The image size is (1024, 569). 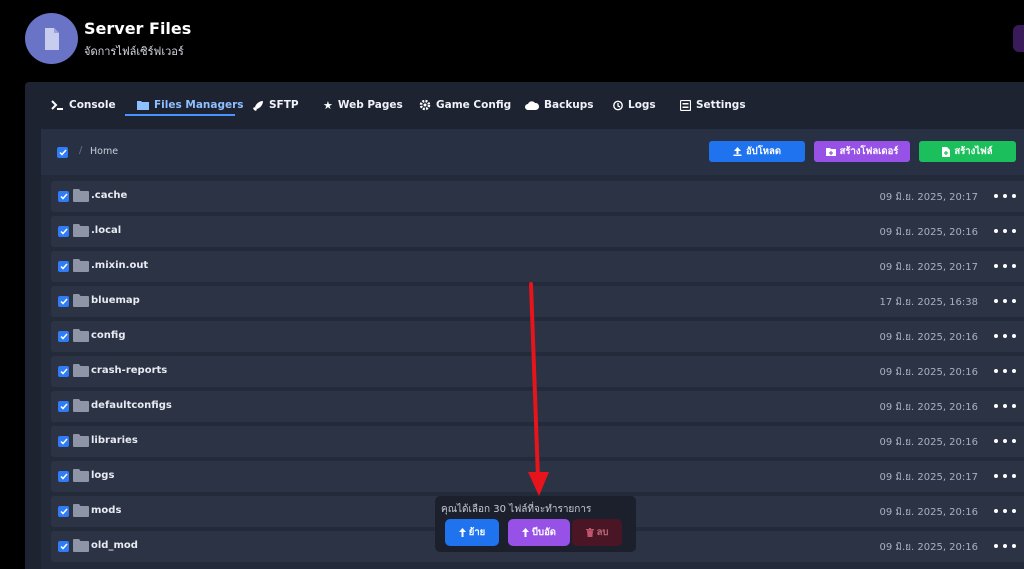 I want to click on delete-label: ลบ, so click(x=602, y=532).